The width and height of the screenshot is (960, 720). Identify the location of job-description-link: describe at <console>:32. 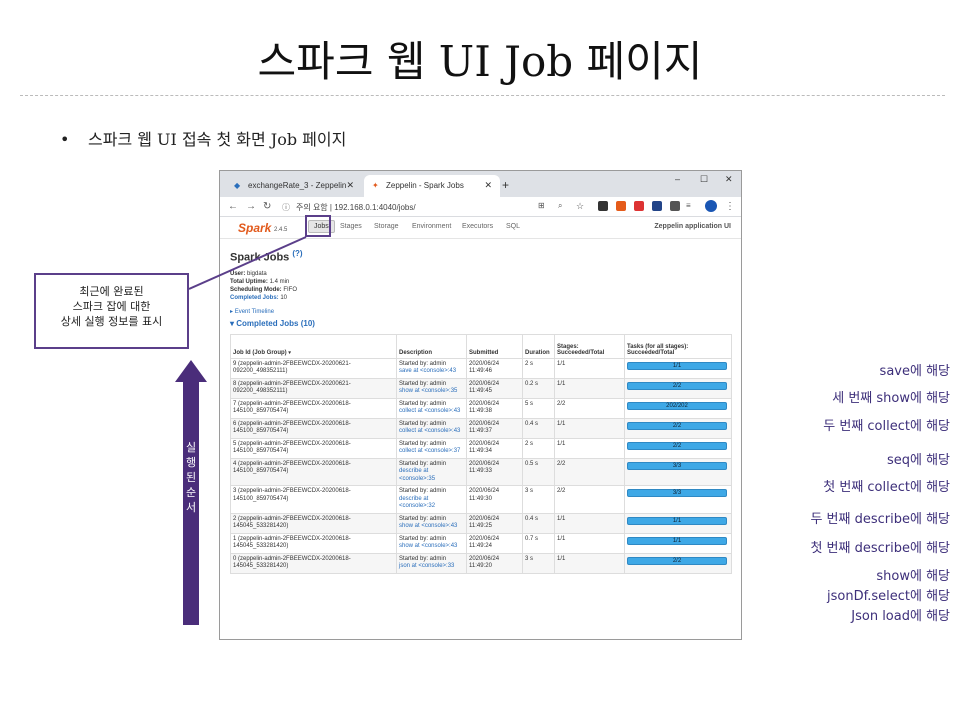
(431, 503).